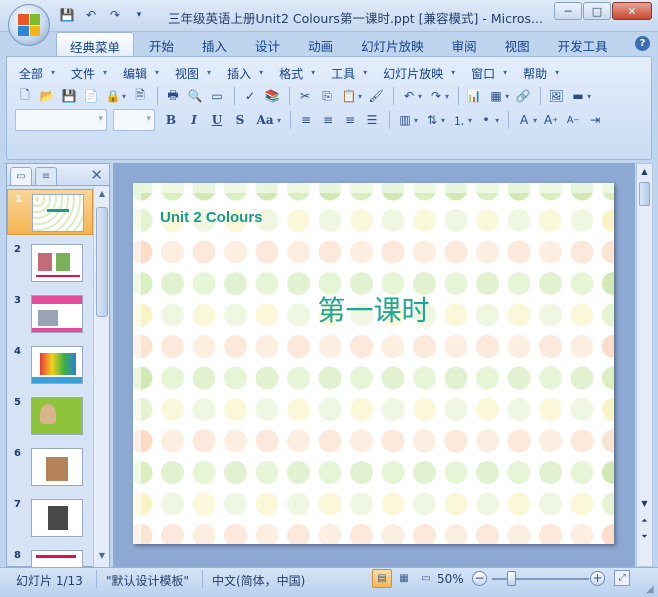 Image resolution: width=658 pixels, height=597 pixels. Describe the element at coordinates (240, 120) in the screenshot. I see `shadow-button: S` at that location.